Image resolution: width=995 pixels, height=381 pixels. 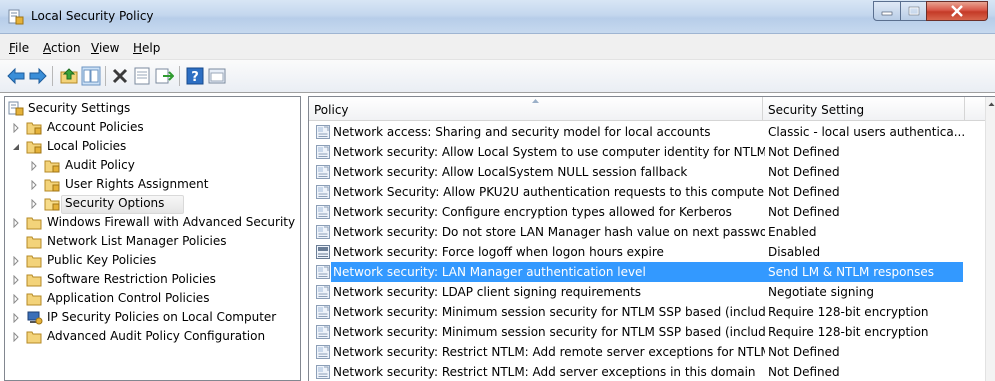 What do you see at coordinates (535, 101) in the screenshot?
I see `sort-ascending-icon` at bounding box center [535, 101].